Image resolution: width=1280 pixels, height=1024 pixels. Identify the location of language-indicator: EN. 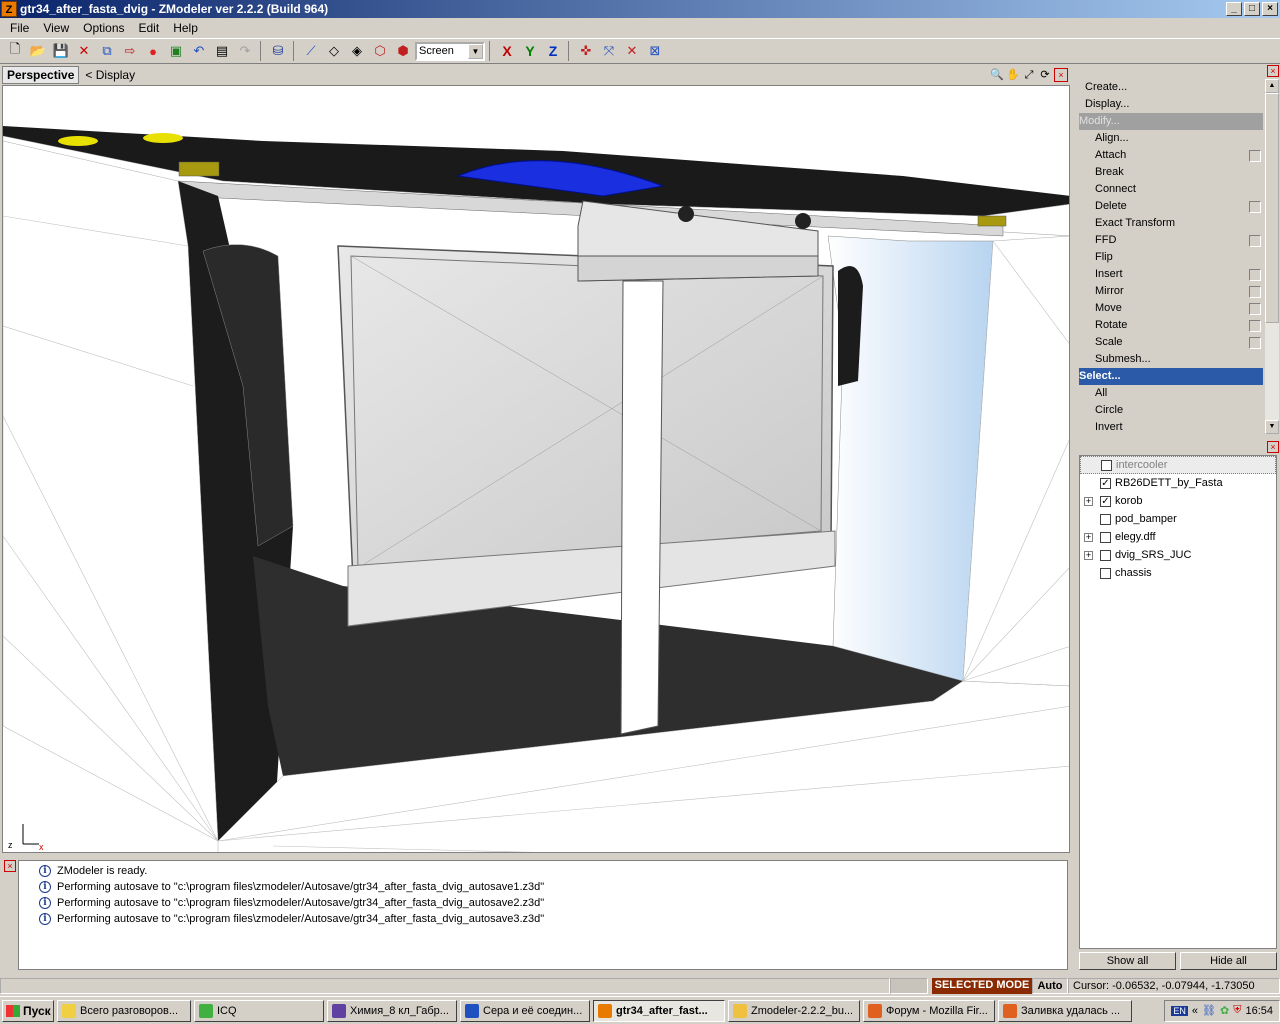
(1179, 1010).